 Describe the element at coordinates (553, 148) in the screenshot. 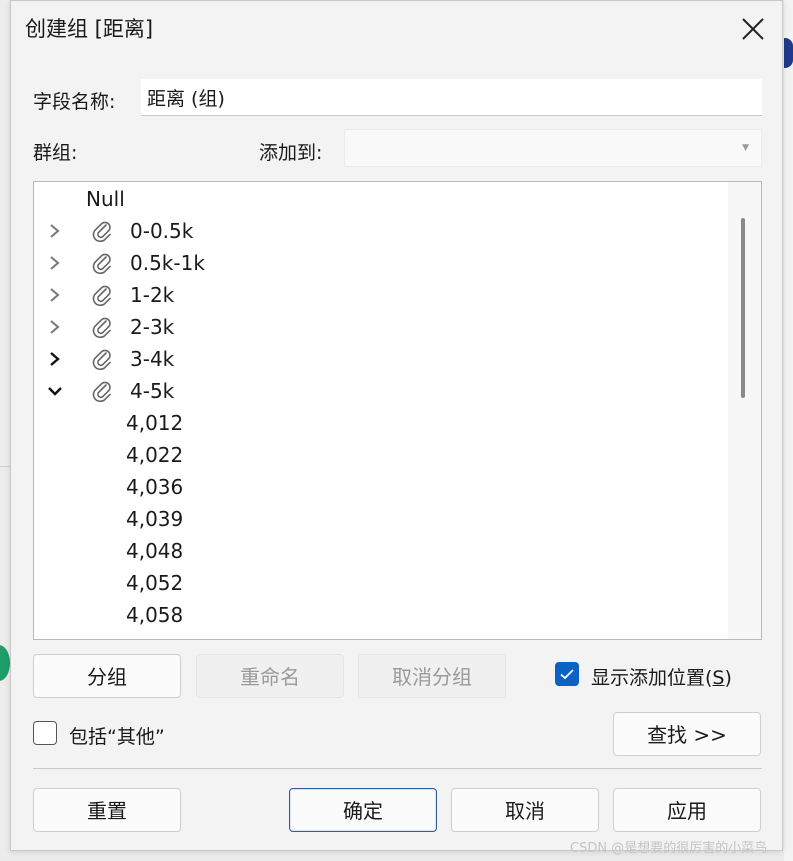

I see `add-to-select: ▼` at that location.